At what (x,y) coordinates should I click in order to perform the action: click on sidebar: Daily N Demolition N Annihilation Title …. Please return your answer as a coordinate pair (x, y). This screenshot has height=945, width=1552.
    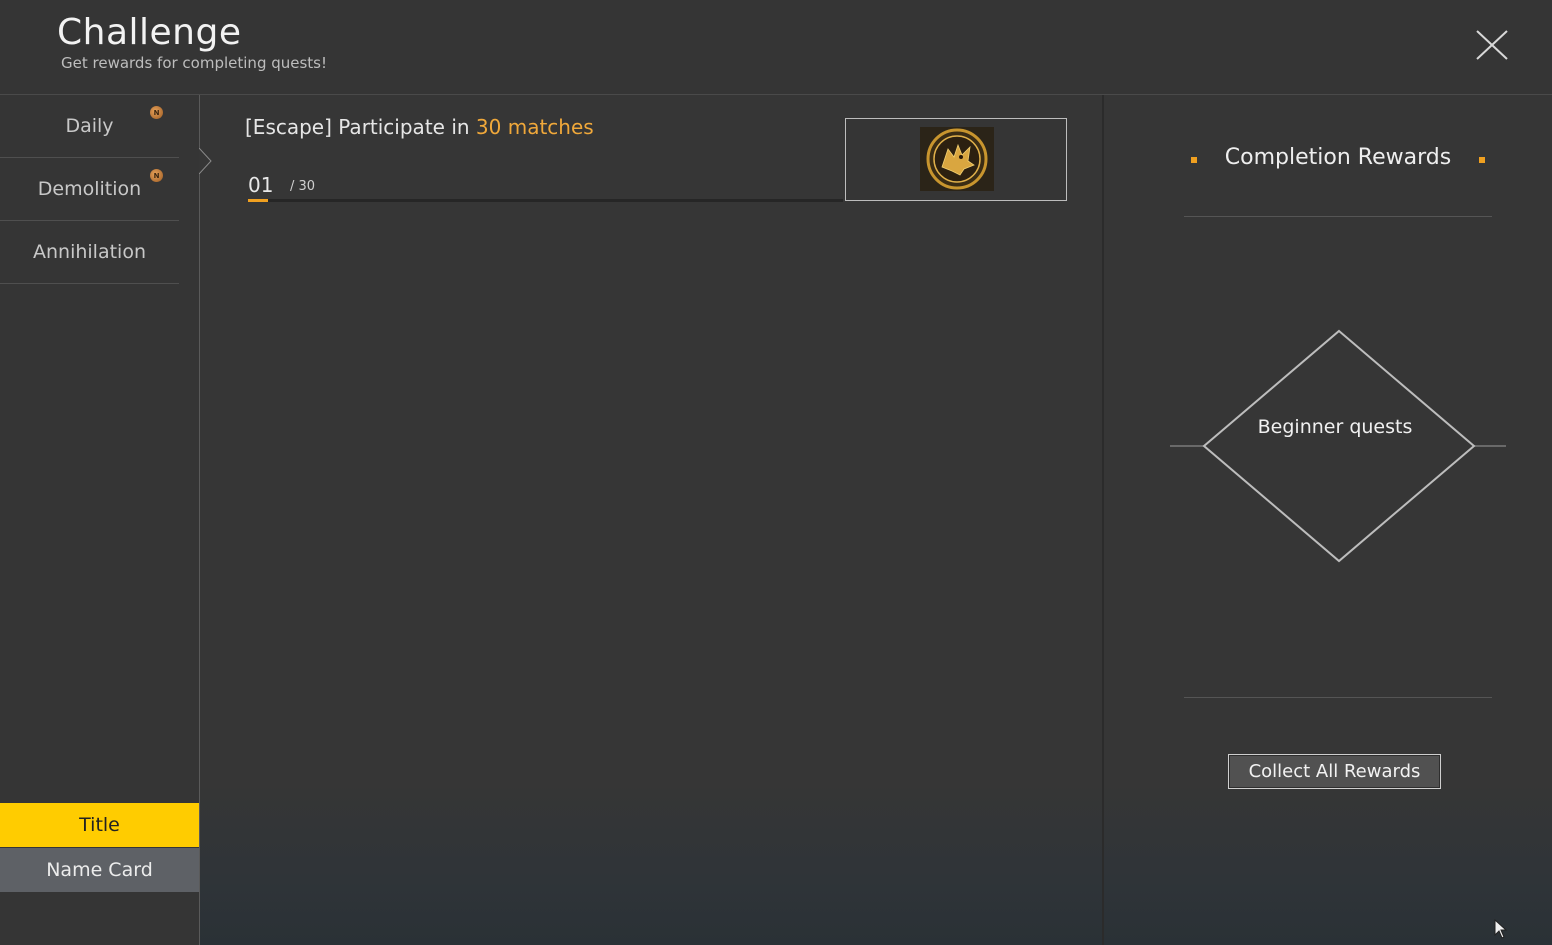
    Looking at the image, I should click on (100, 520).